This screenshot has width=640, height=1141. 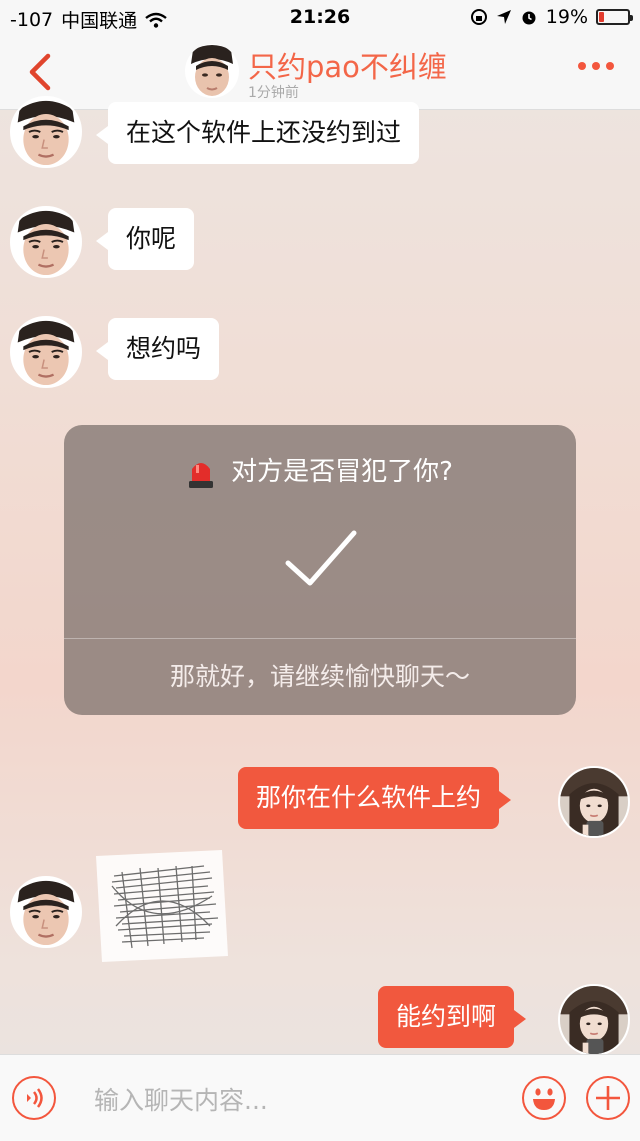 I want to click on report-reply-text: 那就好，请继续愉快聊天～, so click(x=320, y=675).